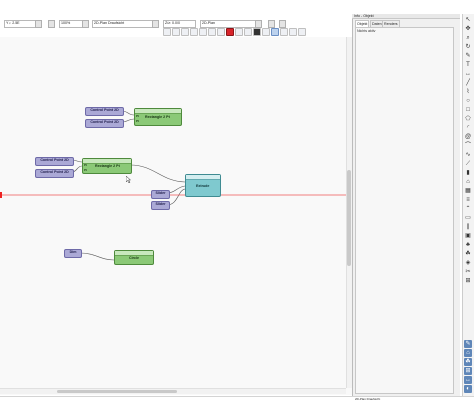 The width and height of the screenshot is (474, 402). Describe the element at coordinates (366, 31) in the screenshot. I see `empty-selection-text: Nichts aktiv` at that location.